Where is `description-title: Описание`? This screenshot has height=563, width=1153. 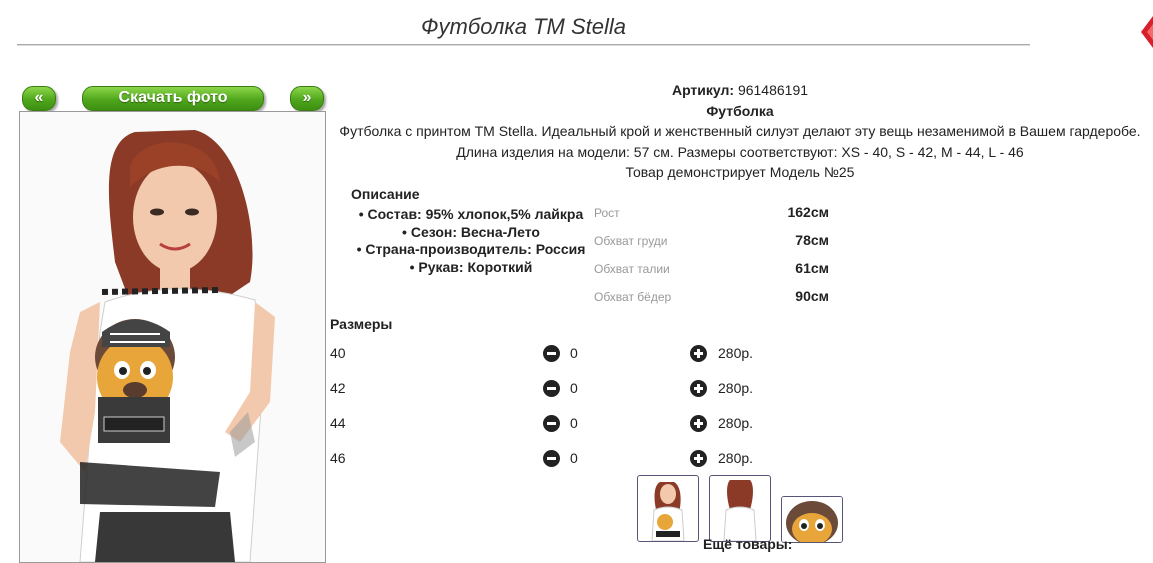 description-title: Описание is located at coordinates (385, 194).